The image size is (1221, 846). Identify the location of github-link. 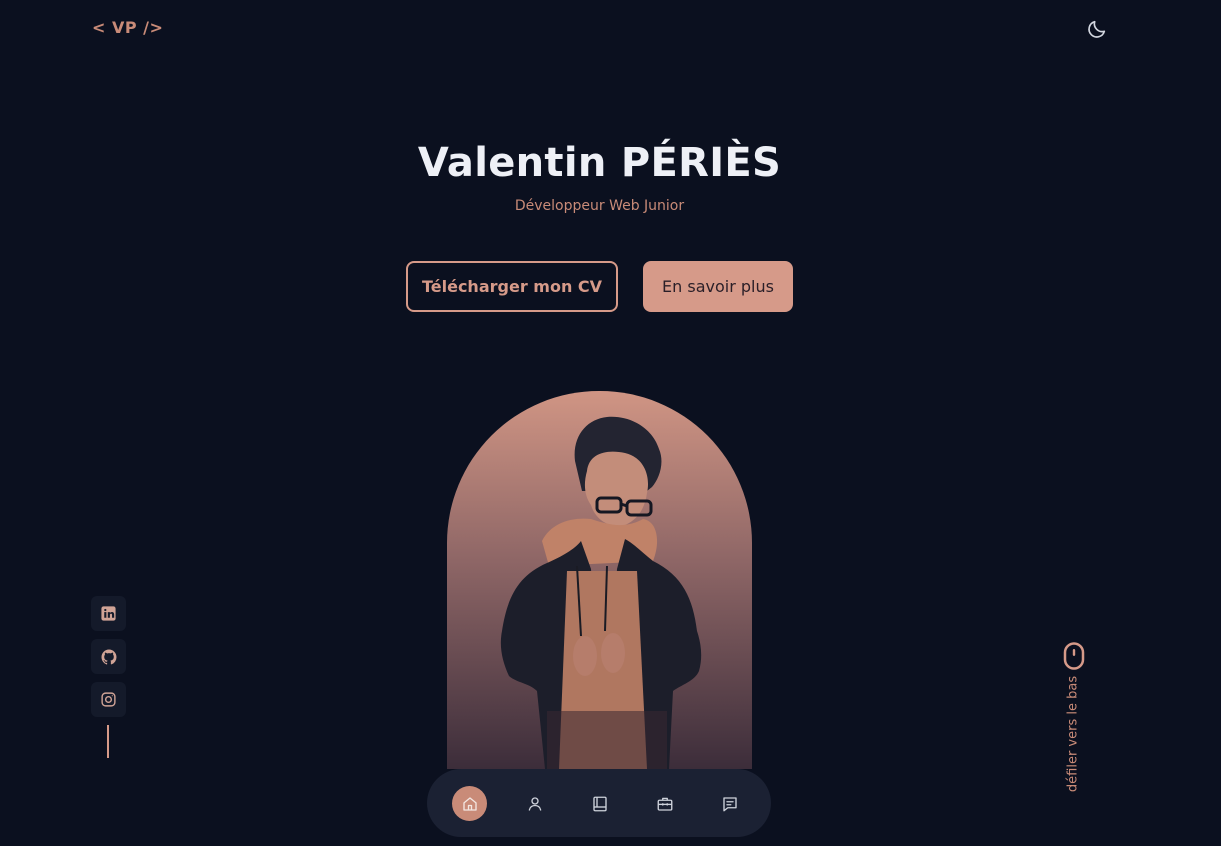
(108, 656).